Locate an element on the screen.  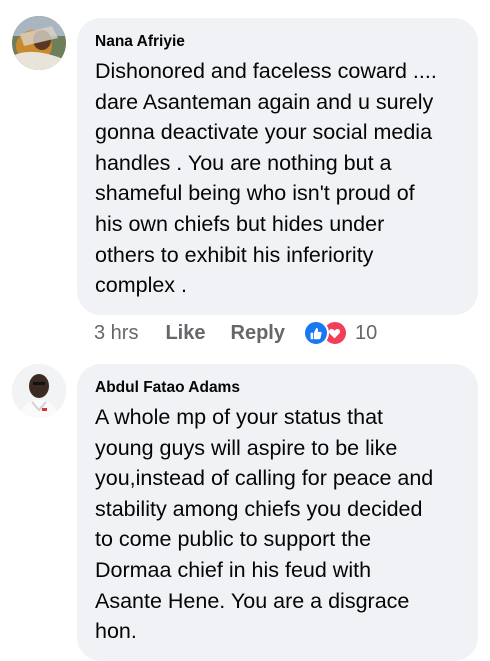
like-icon is located at coordinates (315, 333).